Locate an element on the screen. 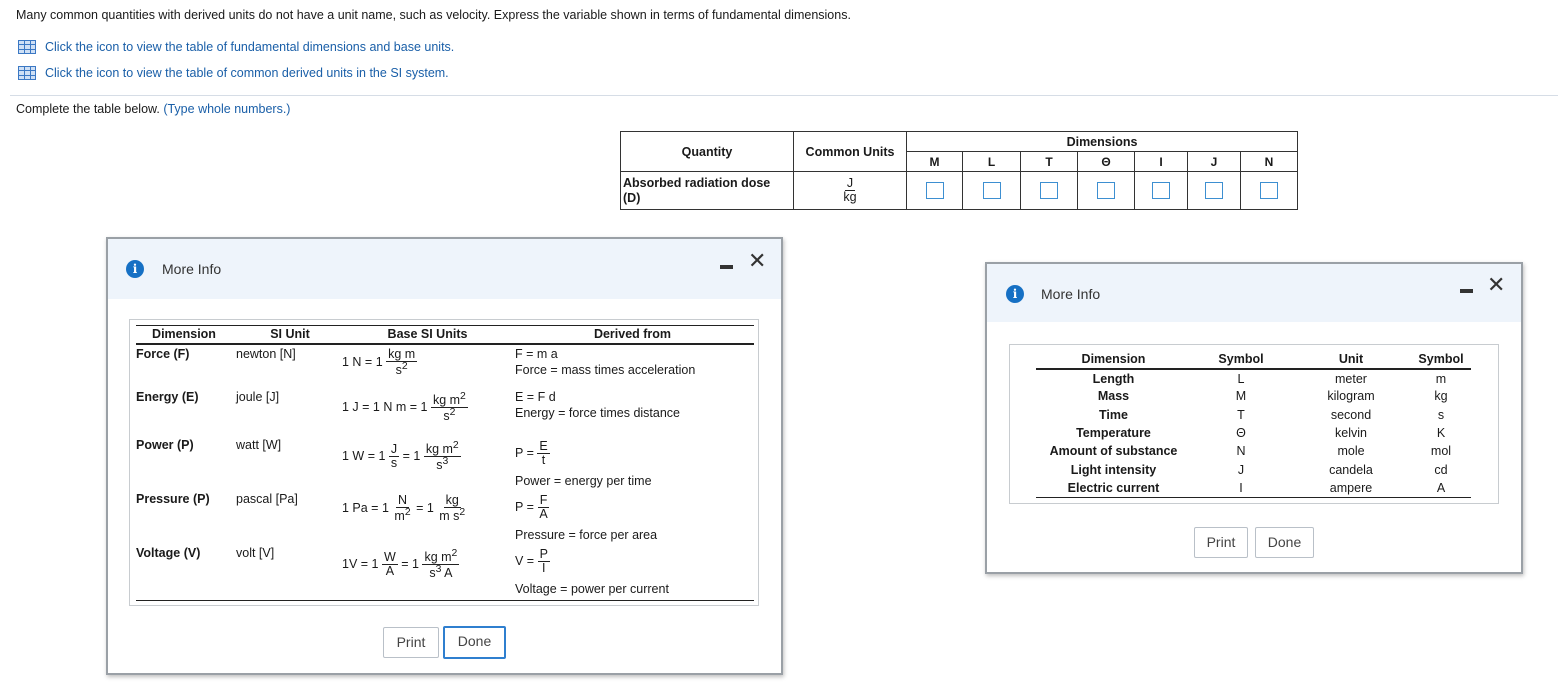 This screenshot has height=687, width=1559. exponent-input-theta is located at coordinates (1106, 190).